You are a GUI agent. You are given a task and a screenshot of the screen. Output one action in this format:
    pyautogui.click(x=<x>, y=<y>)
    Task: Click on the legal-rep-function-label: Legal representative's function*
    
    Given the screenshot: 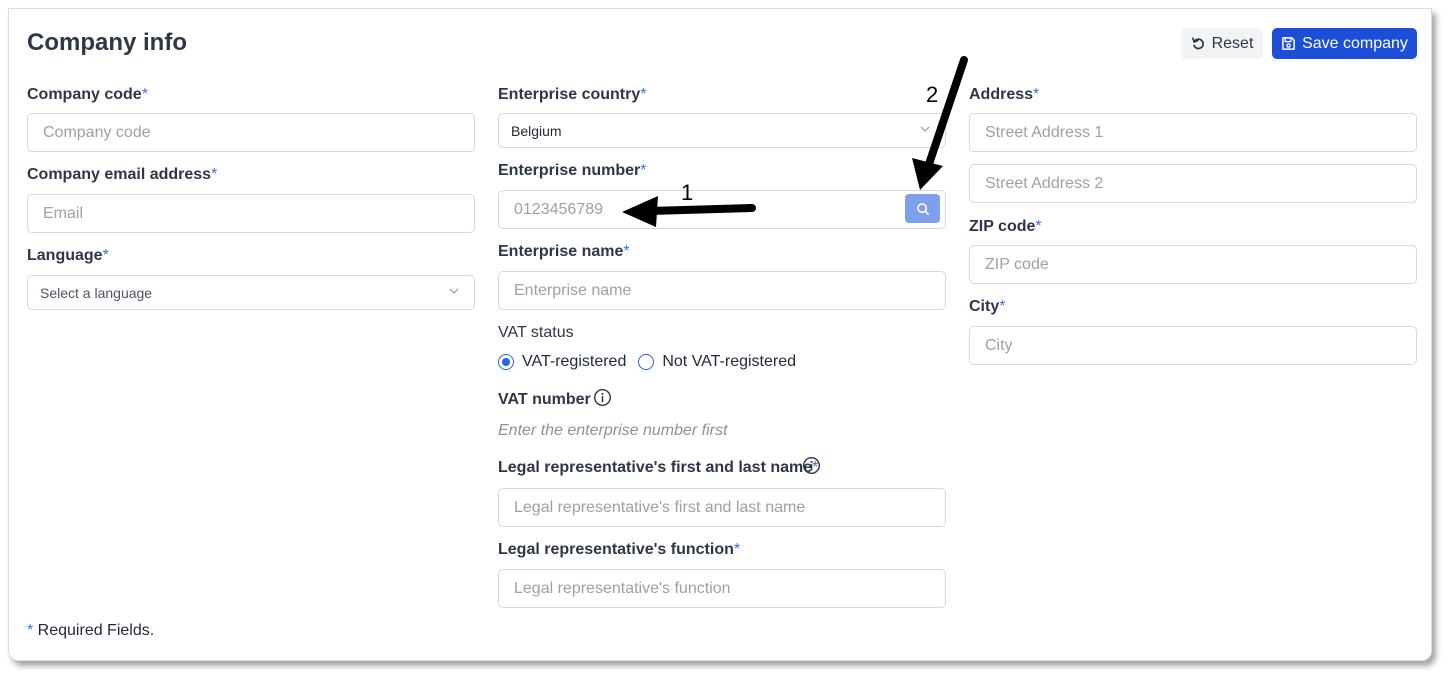 What is the action you would take?
    pyautogui.click(x=619, y=549)
    